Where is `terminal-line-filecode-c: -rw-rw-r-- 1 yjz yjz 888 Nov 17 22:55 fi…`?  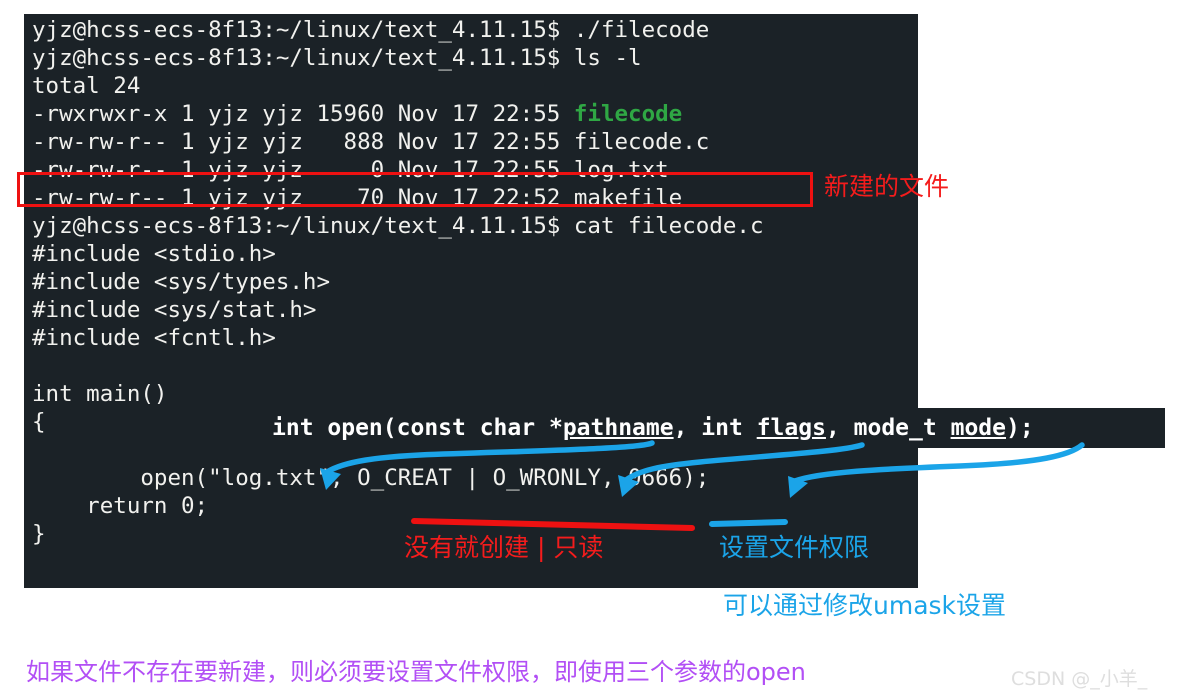 terminal-line-filecode-c: -rw-rw-r-- 1 yjz yjz 888 Nov 17 22:55 fi… is located at coordinates (371, 142).